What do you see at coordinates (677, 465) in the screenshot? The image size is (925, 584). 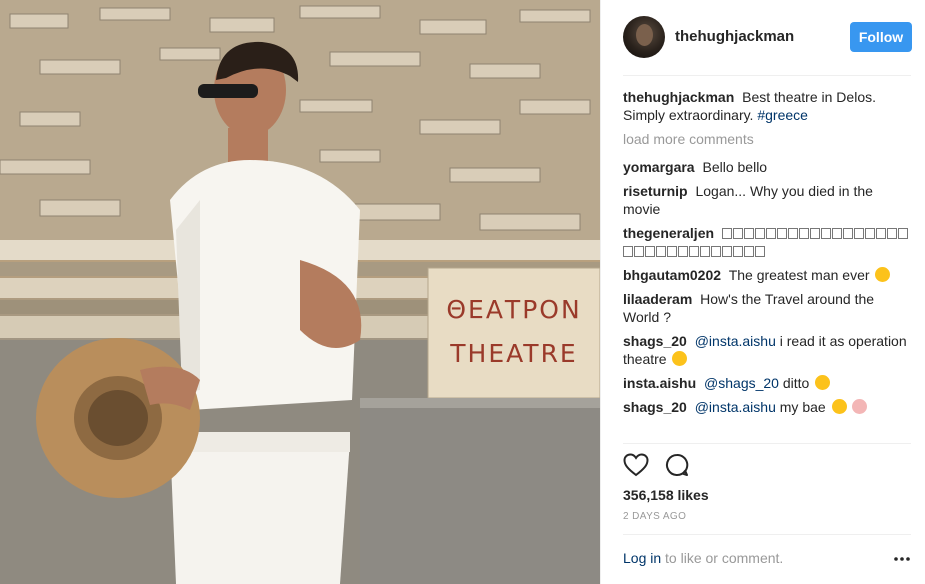 I see `comment-icon` at bounding box center [677, 465].